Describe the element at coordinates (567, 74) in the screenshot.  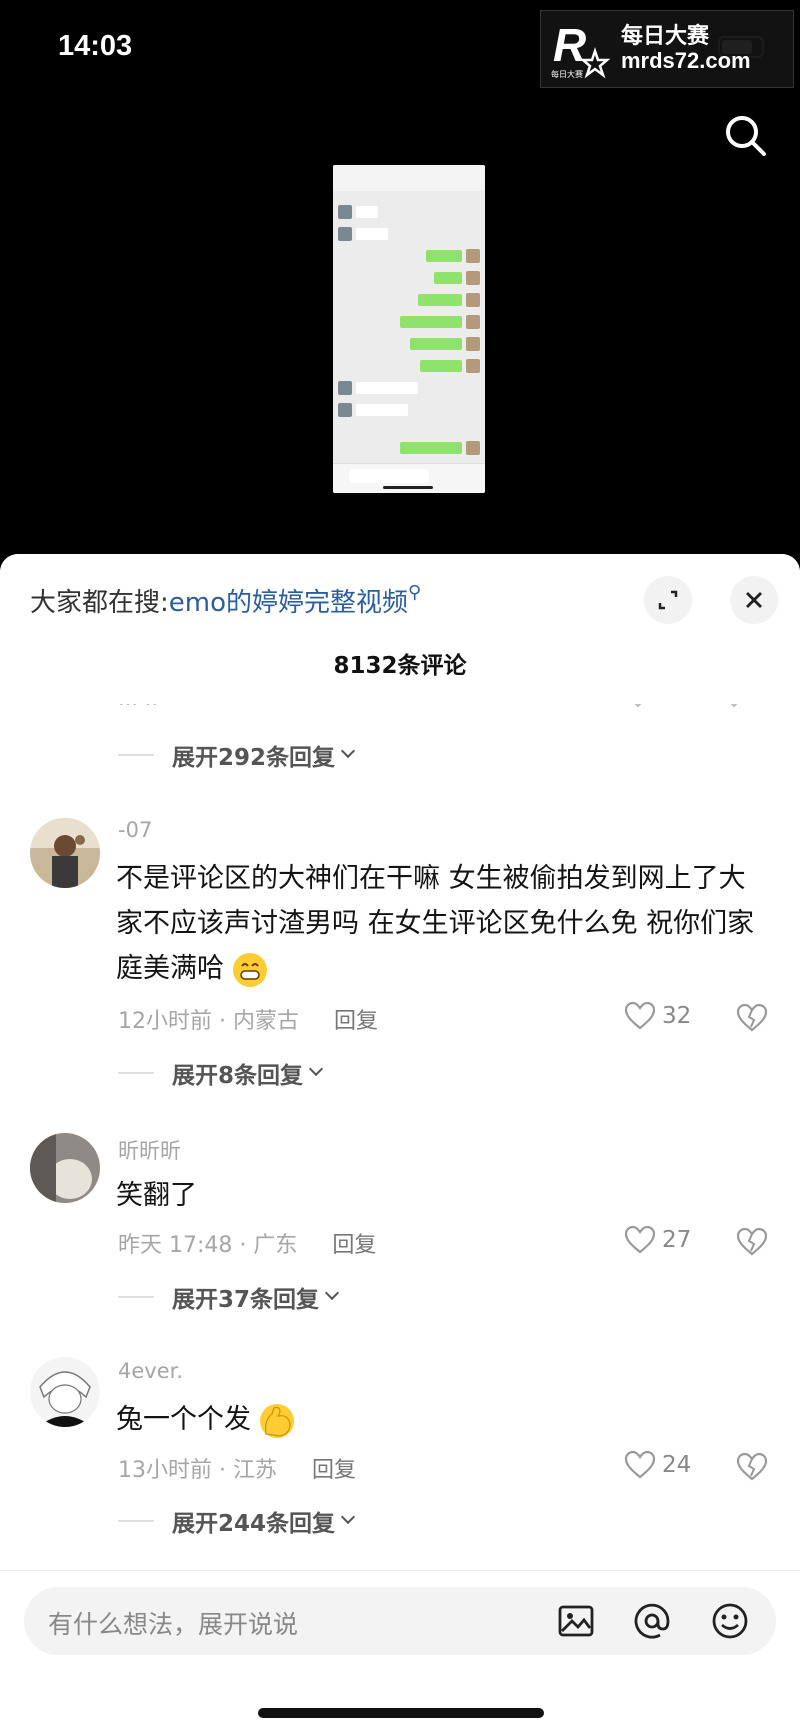
I see `svg-text: 每日大赛` at that location.